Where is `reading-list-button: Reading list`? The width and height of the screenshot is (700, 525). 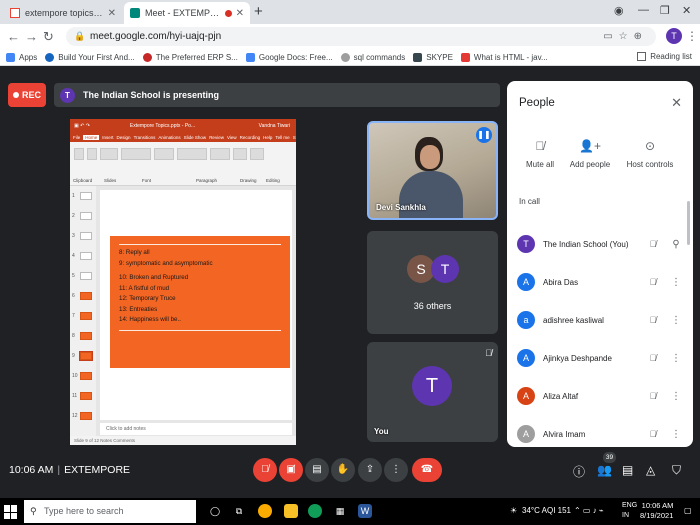 reading-list-button: Reading list is located at coordinates (664, 56).